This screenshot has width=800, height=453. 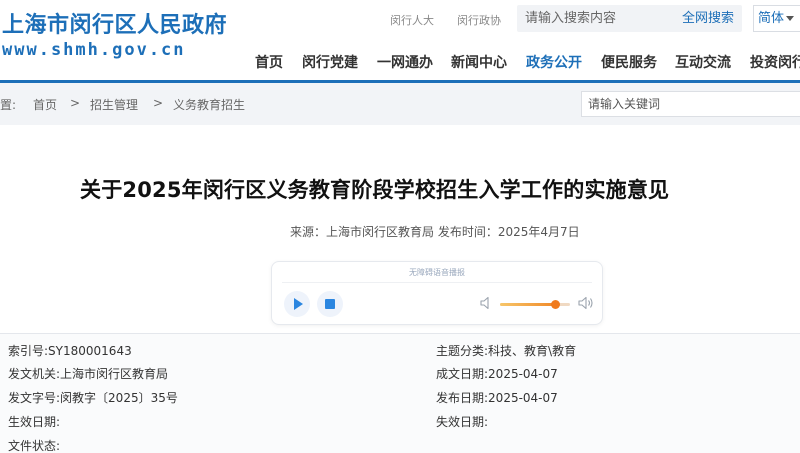 I want to click on nav-item-interaction: 互动交流, so click(x=703, y=62).